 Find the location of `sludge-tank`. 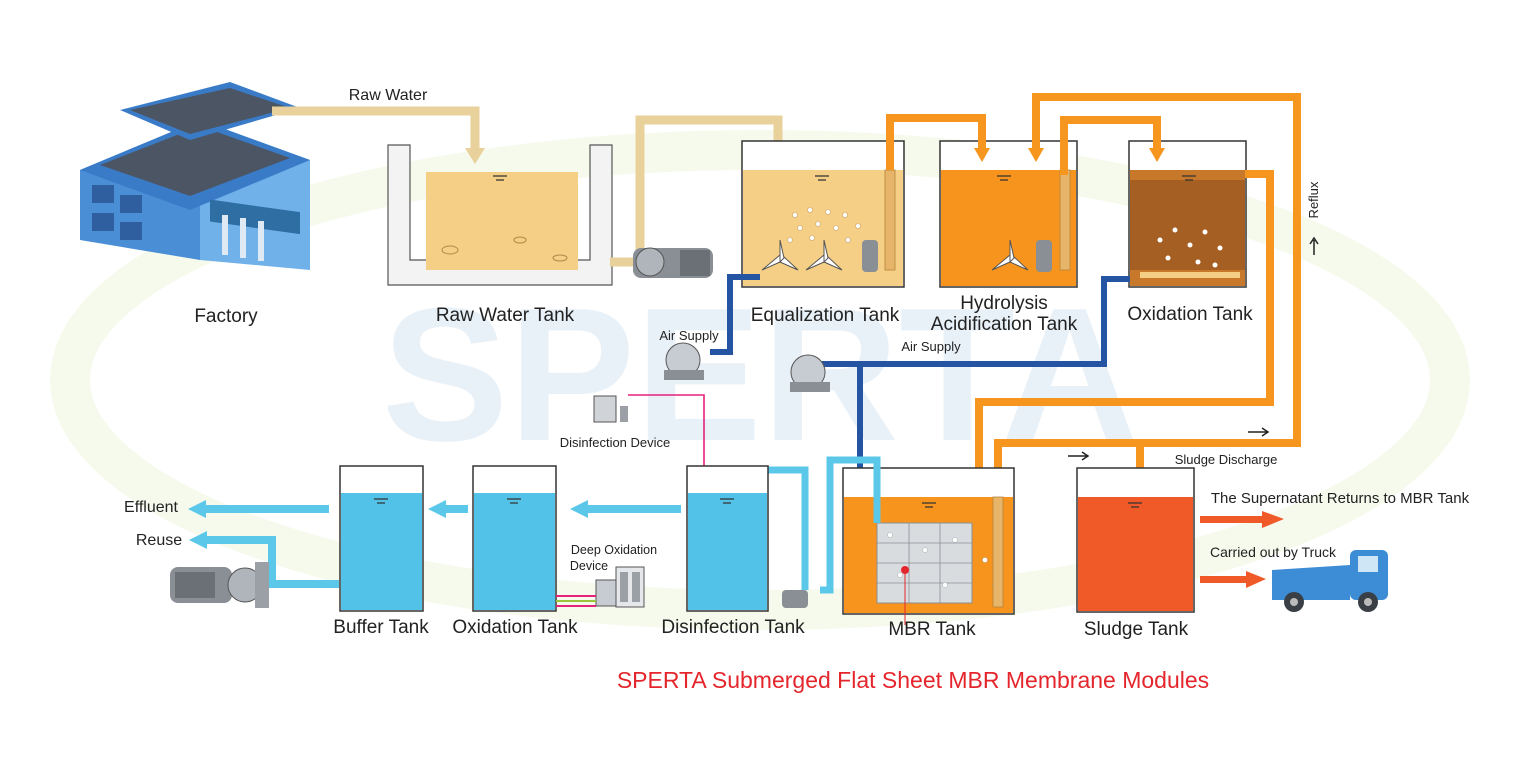

sludge-tank is located at coordinates (1135, 540).